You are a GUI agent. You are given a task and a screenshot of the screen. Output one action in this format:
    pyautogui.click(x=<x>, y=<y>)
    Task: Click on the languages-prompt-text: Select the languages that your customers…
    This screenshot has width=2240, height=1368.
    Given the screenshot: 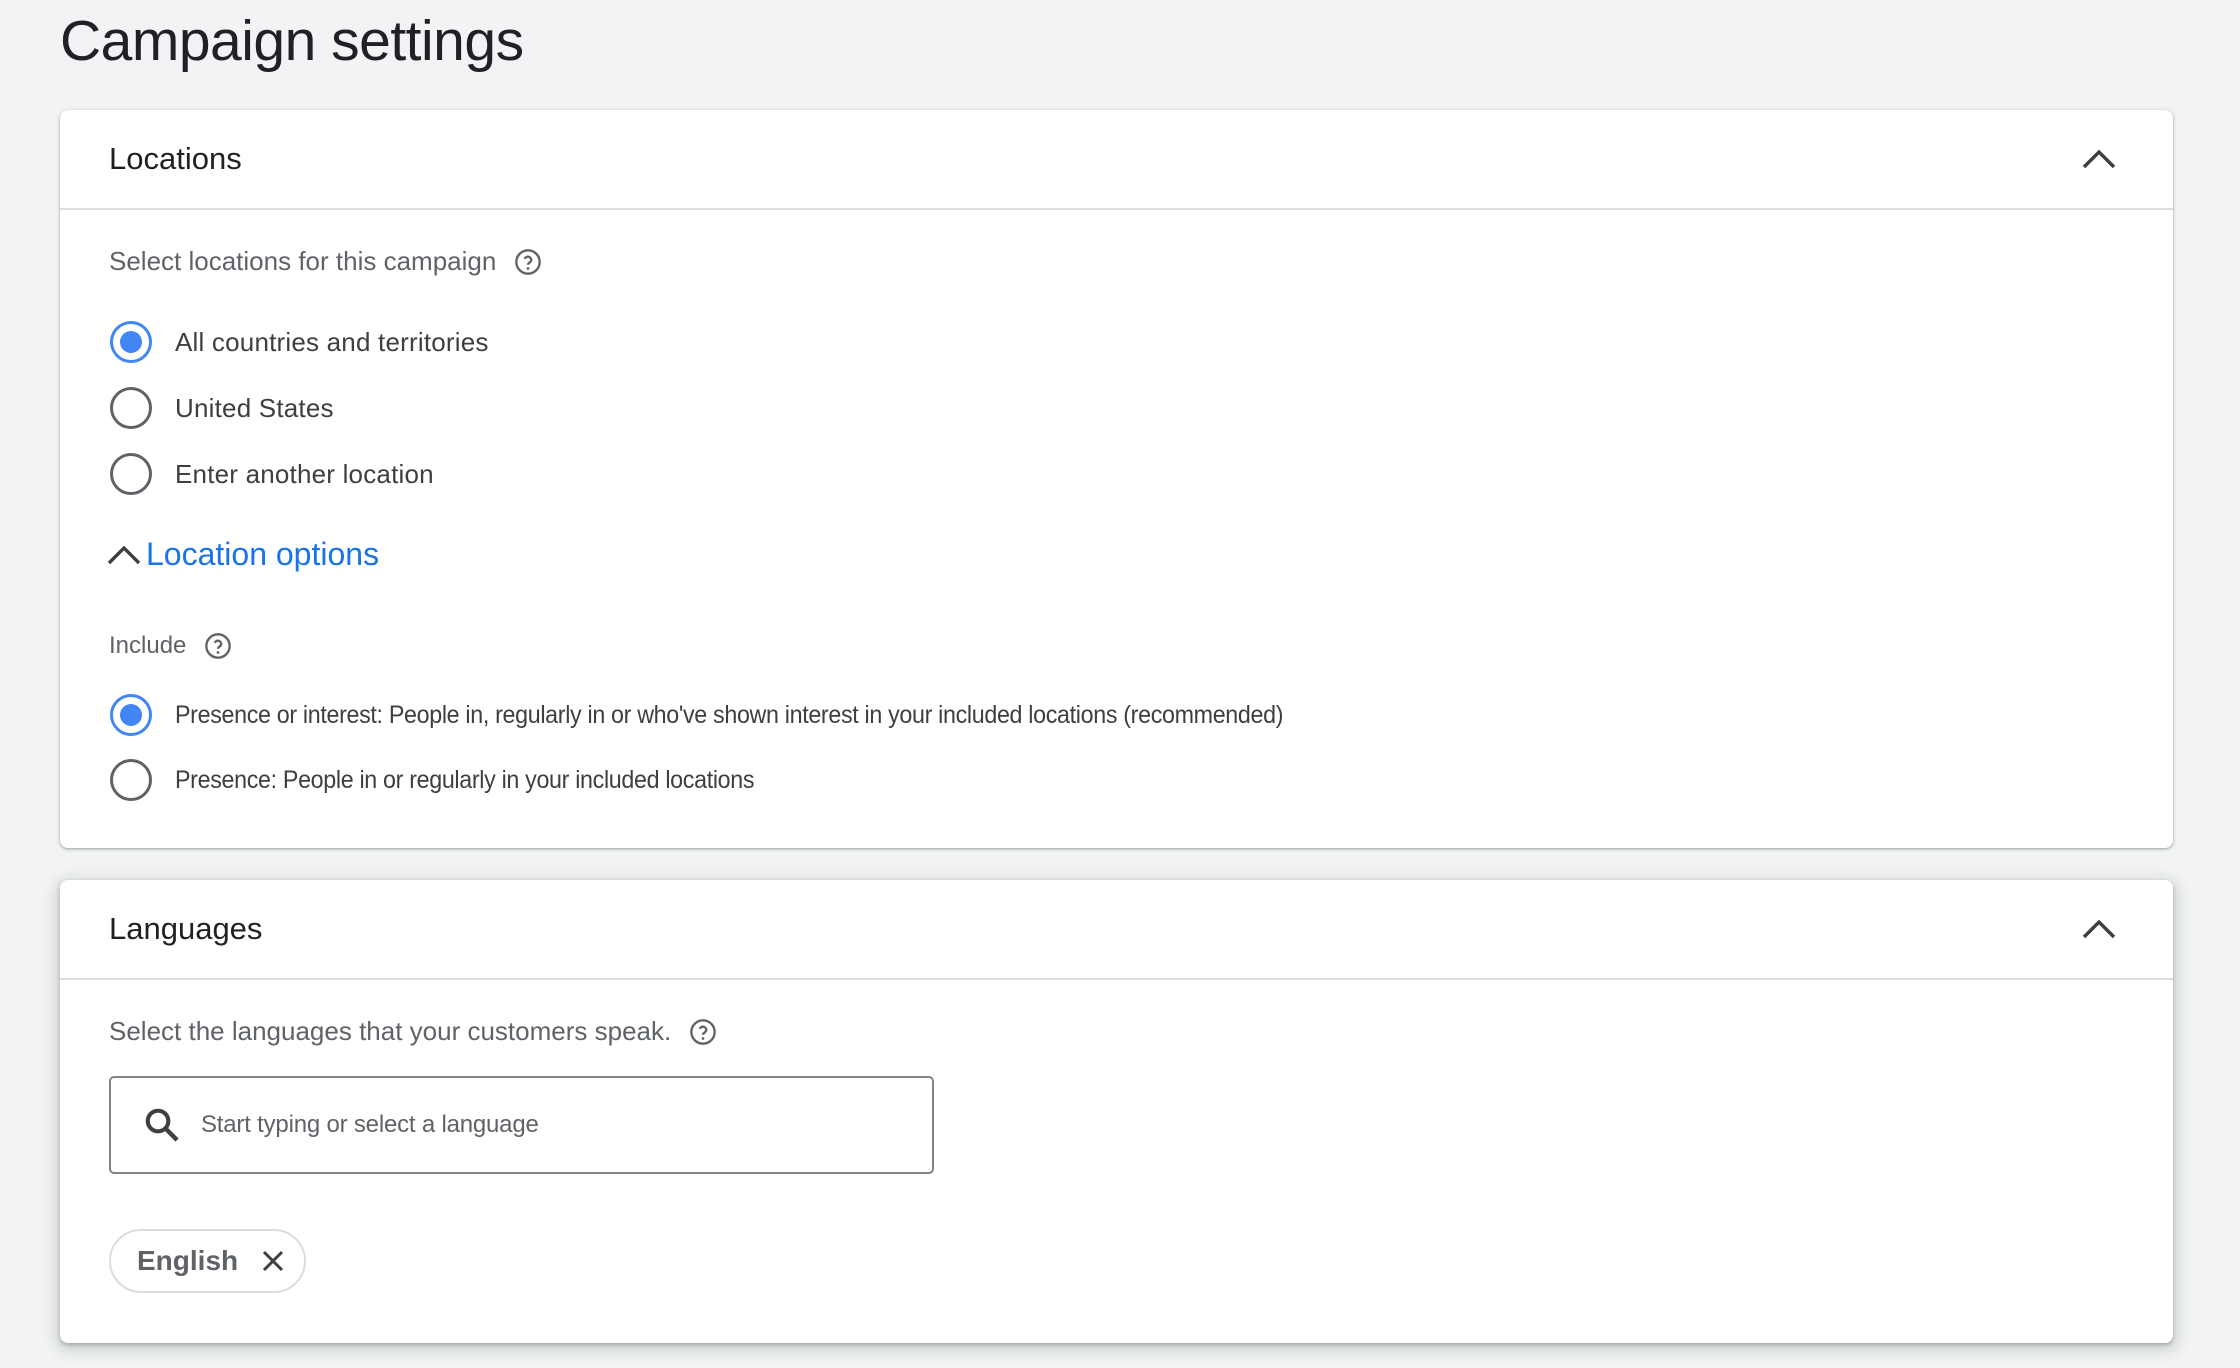 What is the action you would take?
    pyautogui.click(x=390, y=1031)
    